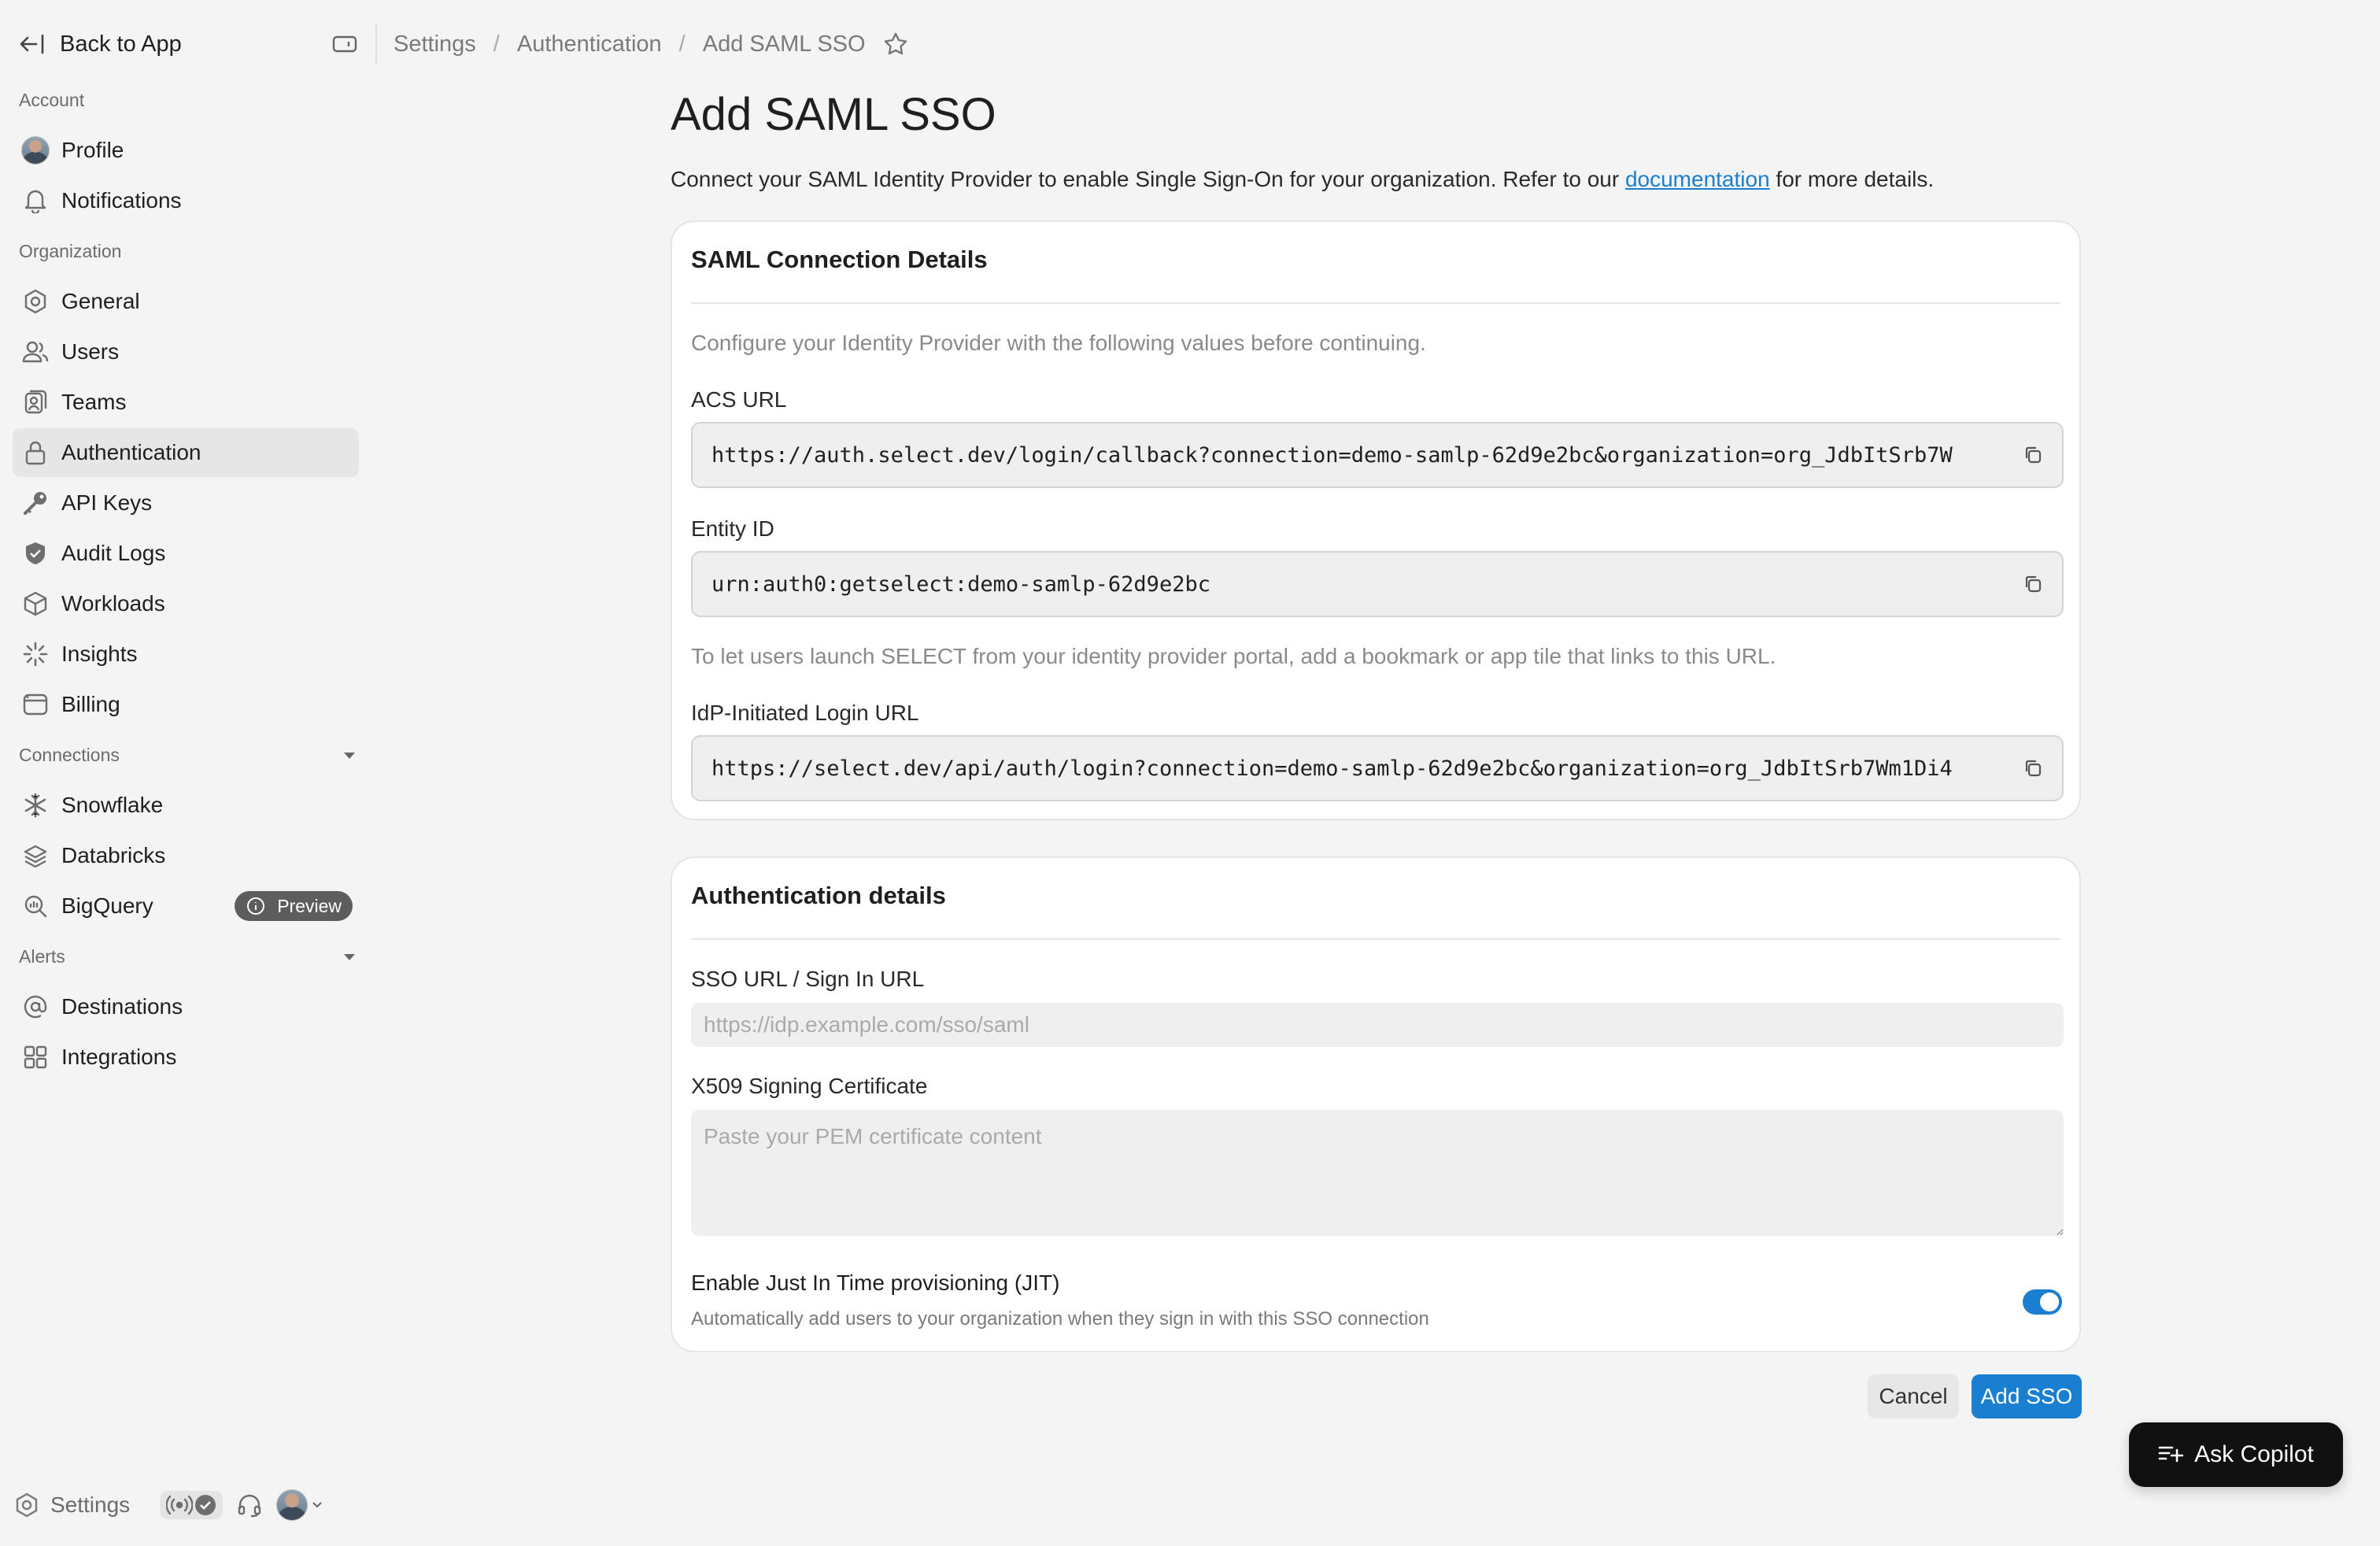 This screenshot has width=2380, height=1546. Describe the element at coordinates (809, 1086) in the screenshot. I see `x509-certificate-label: X509 Signing Certificate` at that location.